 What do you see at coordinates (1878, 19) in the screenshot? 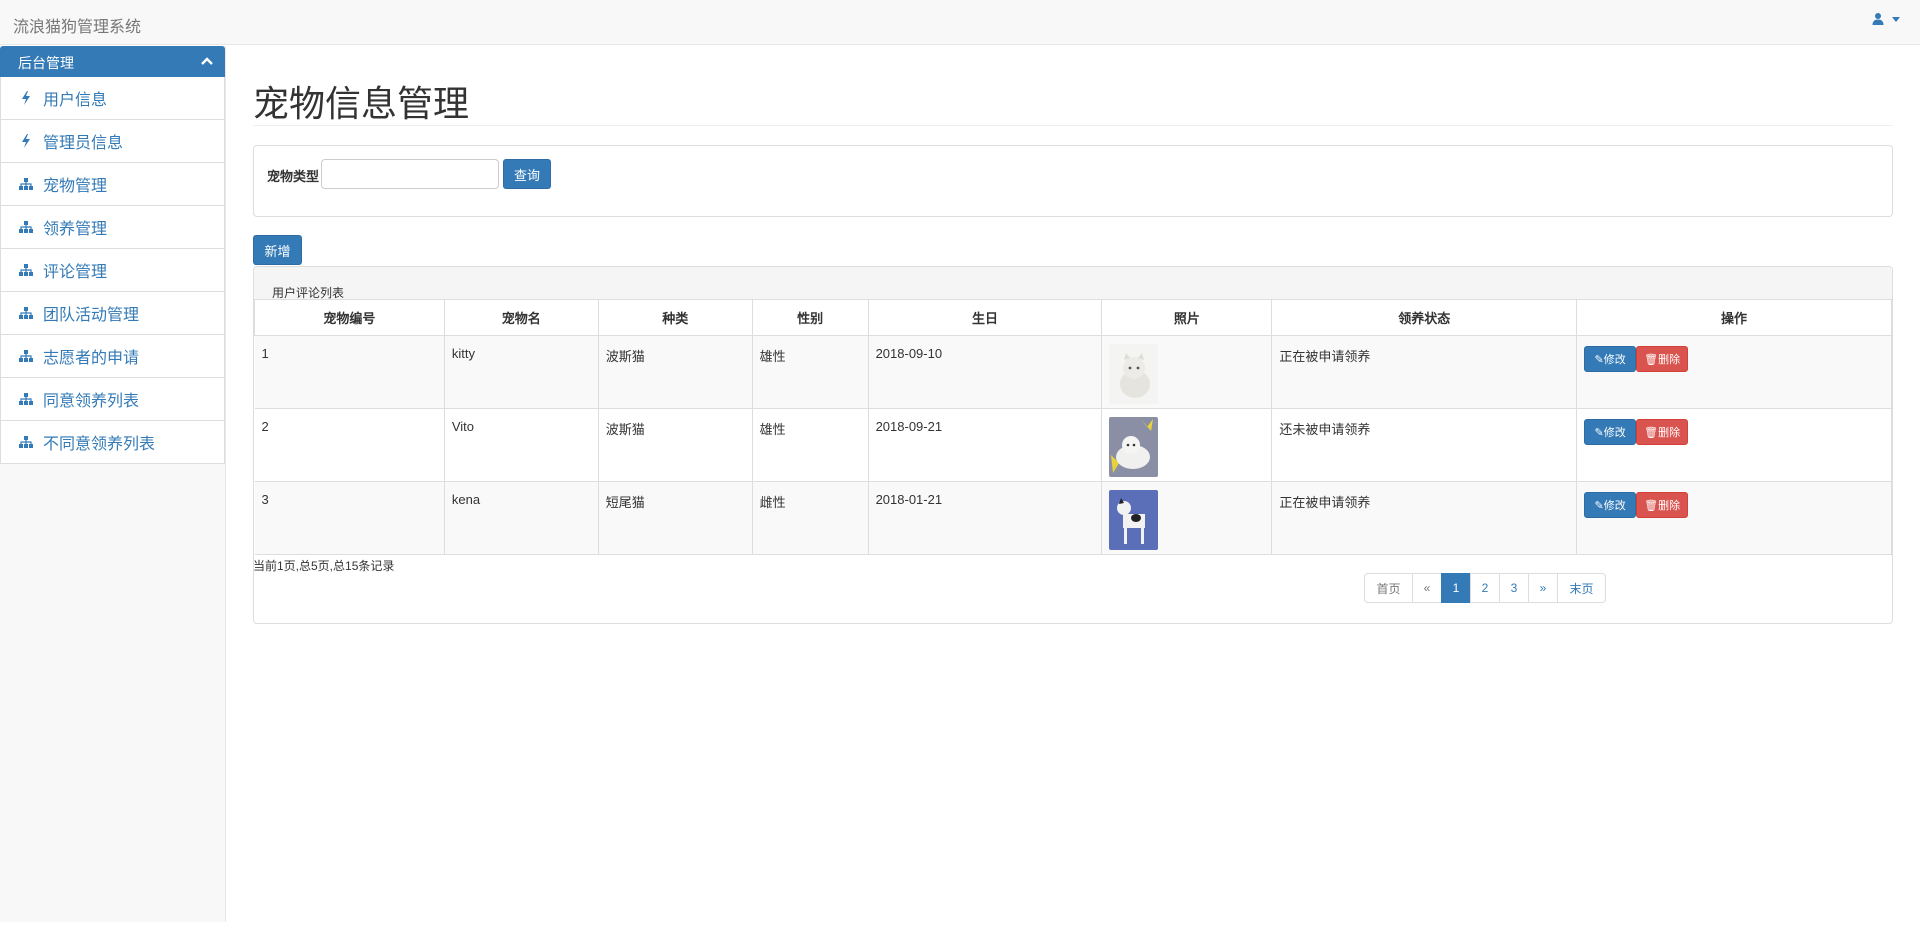
I see `user-icon` at bounding box center [1878, 19].